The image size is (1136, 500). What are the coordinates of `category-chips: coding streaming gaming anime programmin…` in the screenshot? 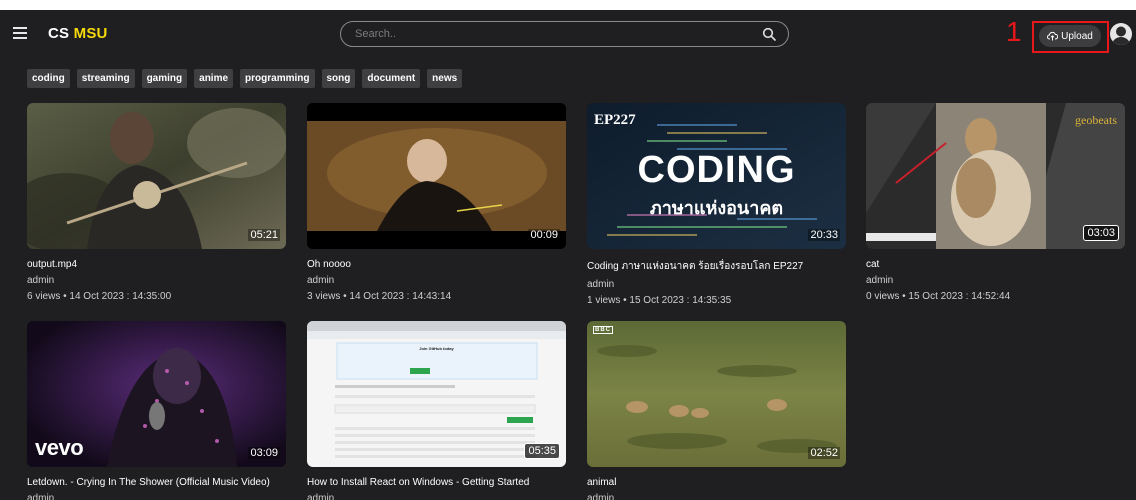 It's located at (245, 78).